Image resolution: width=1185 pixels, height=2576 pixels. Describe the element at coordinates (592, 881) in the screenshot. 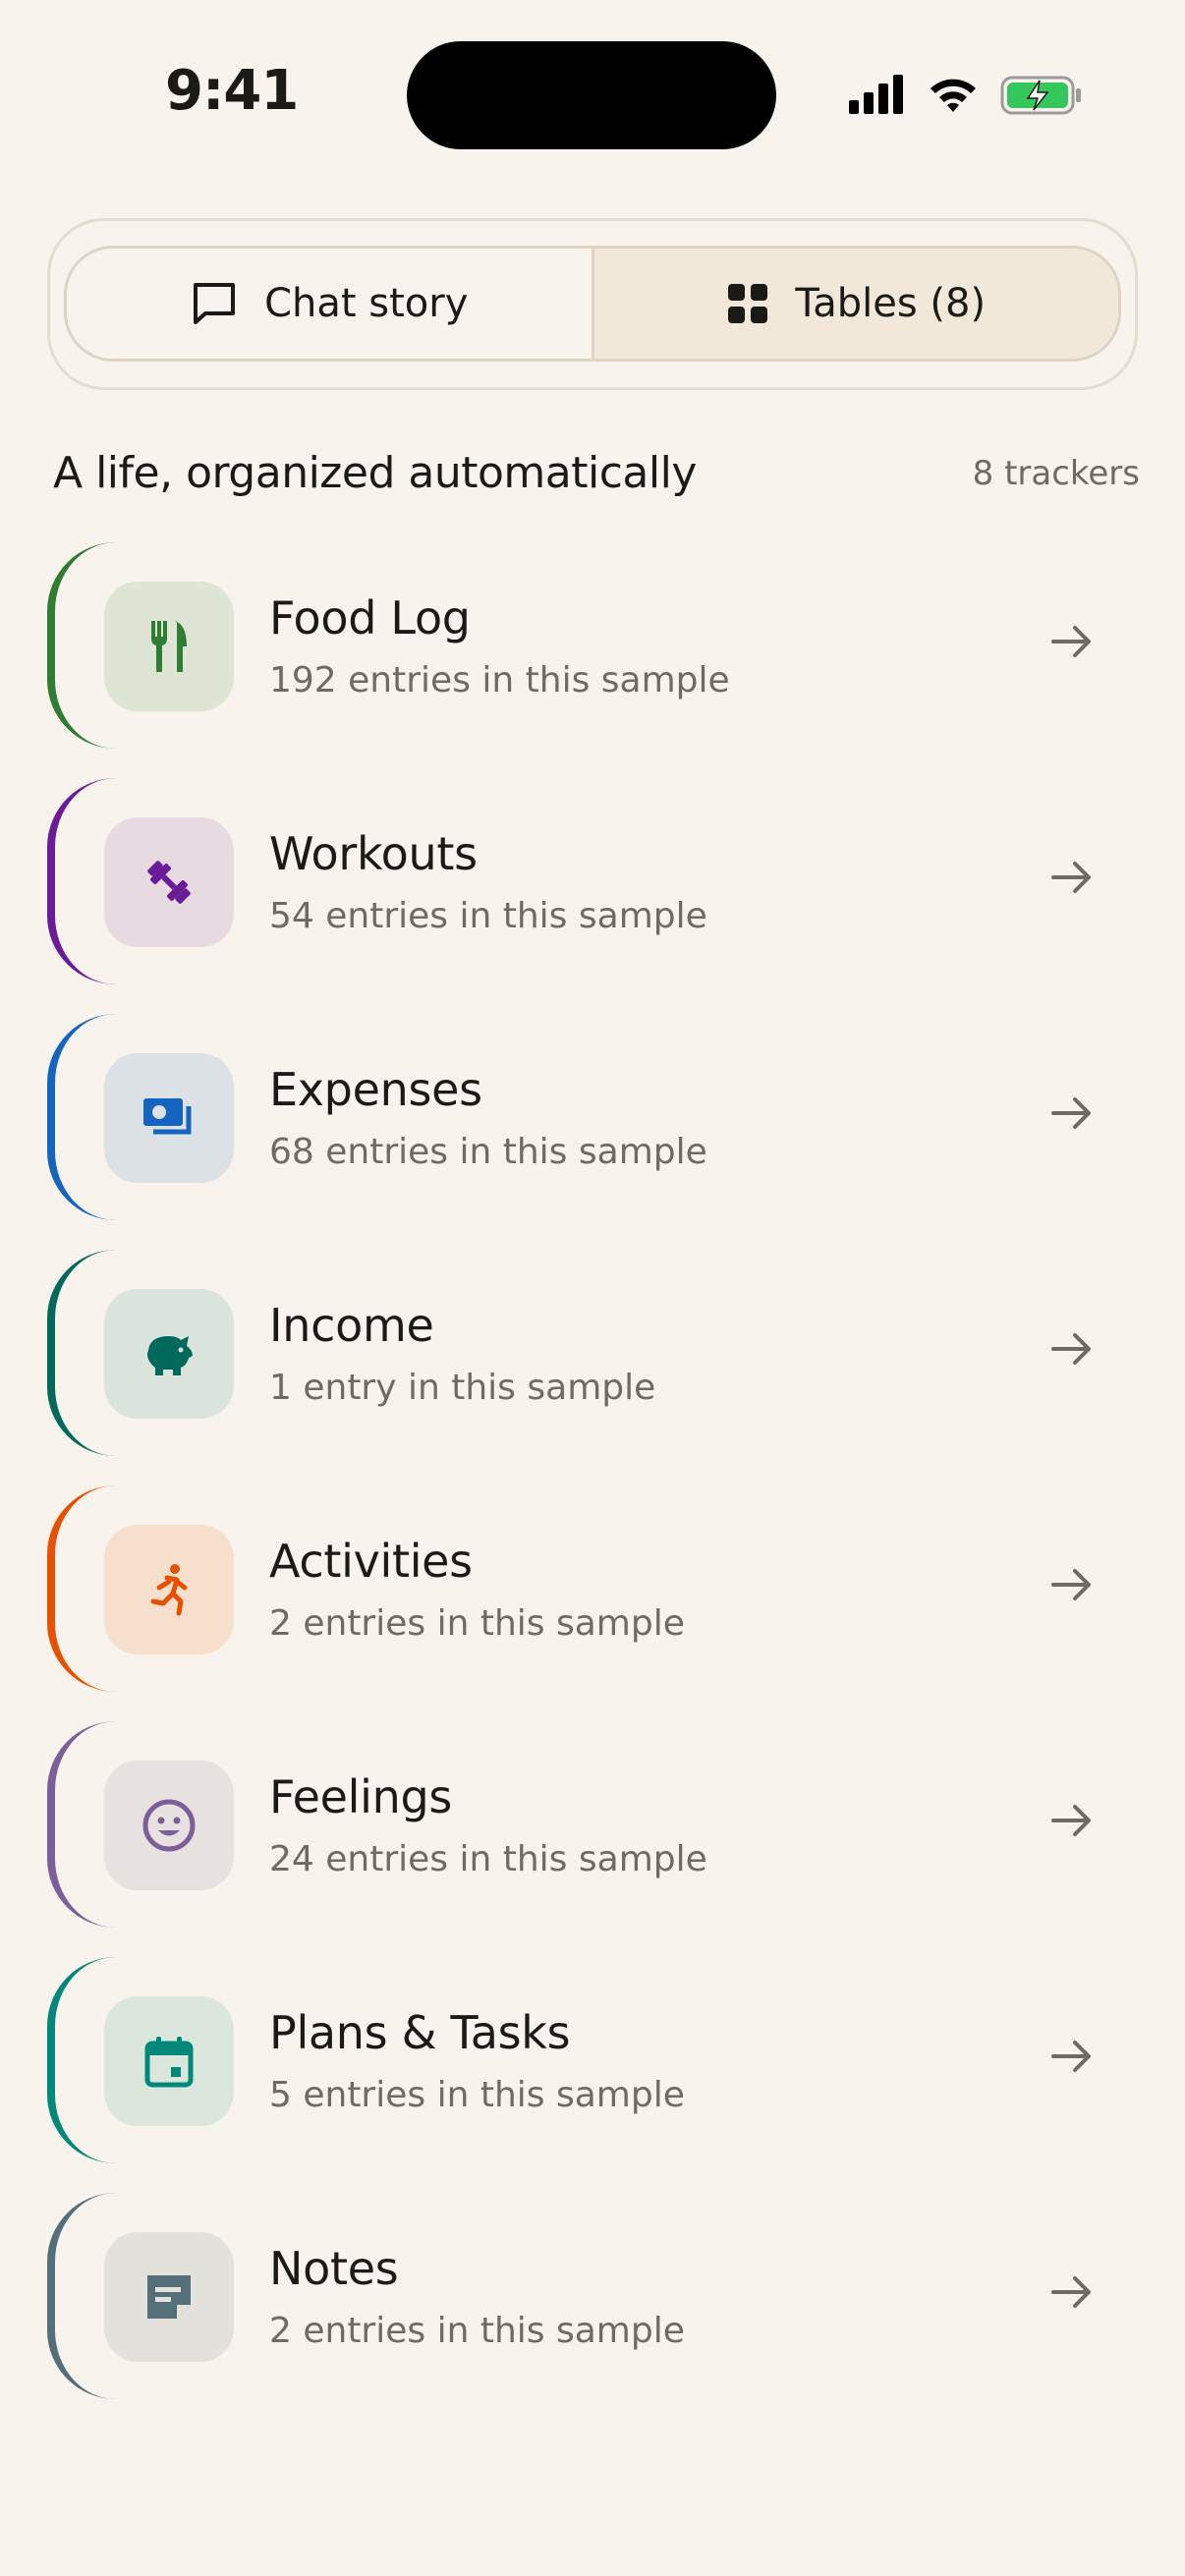

I see `tracker-workouts: Workouts 54 entries in this sample` at that location.